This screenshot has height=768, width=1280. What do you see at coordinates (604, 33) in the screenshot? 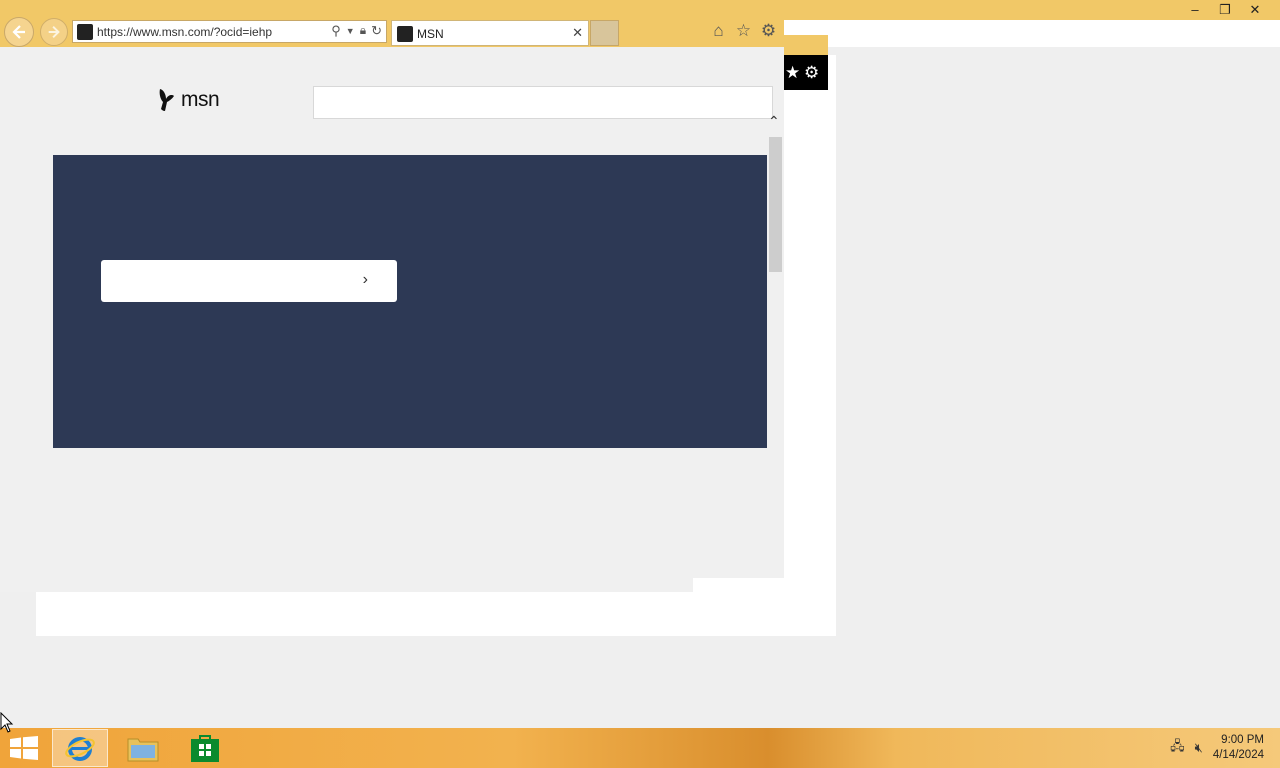
I see `new-tab-button` at bounding box center [604, 33].